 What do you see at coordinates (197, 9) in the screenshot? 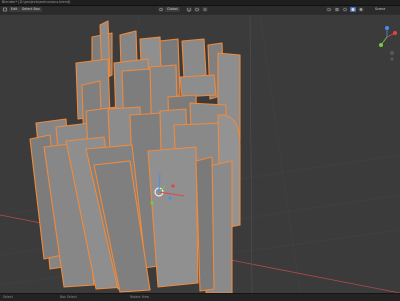
I see `circle-icon` at bounding box center [197, 9].